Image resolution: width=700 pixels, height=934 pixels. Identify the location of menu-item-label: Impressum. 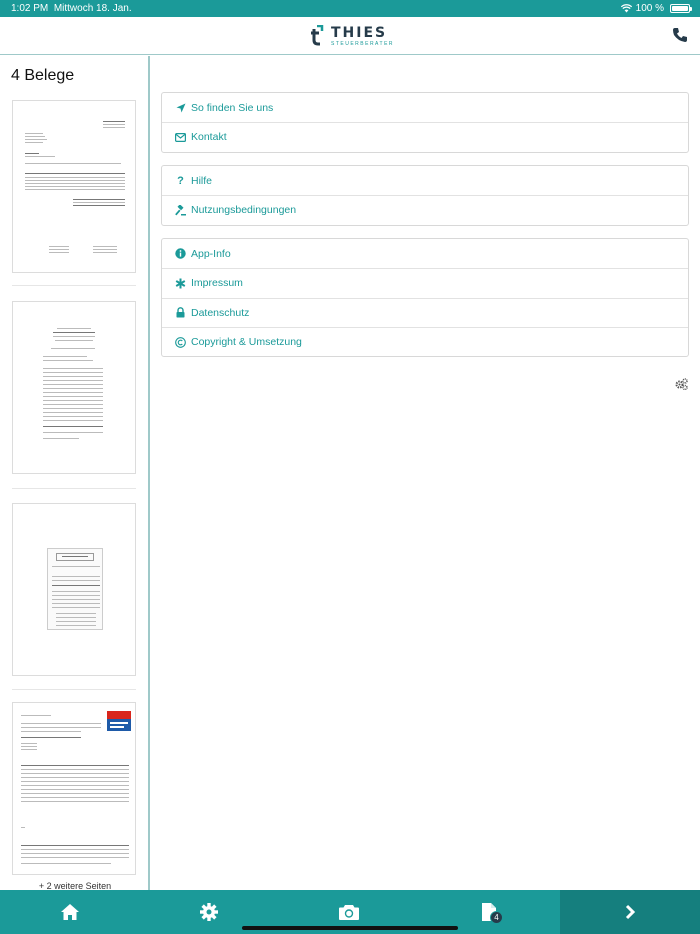
(217, 283).